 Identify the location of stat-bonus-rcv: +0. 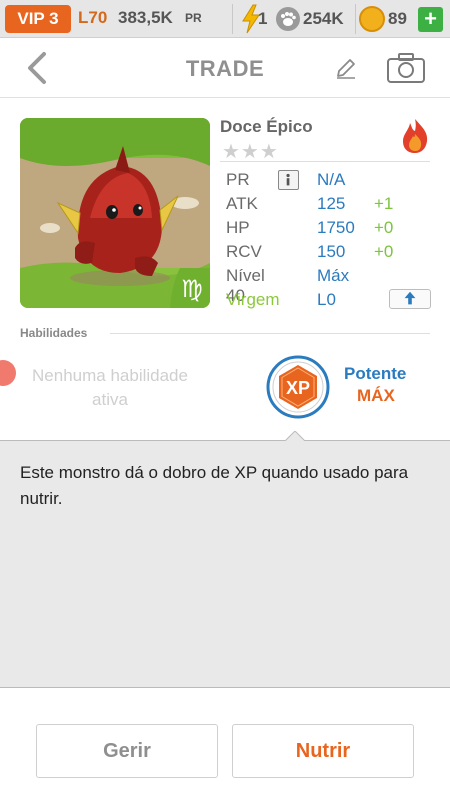
(384, 251).